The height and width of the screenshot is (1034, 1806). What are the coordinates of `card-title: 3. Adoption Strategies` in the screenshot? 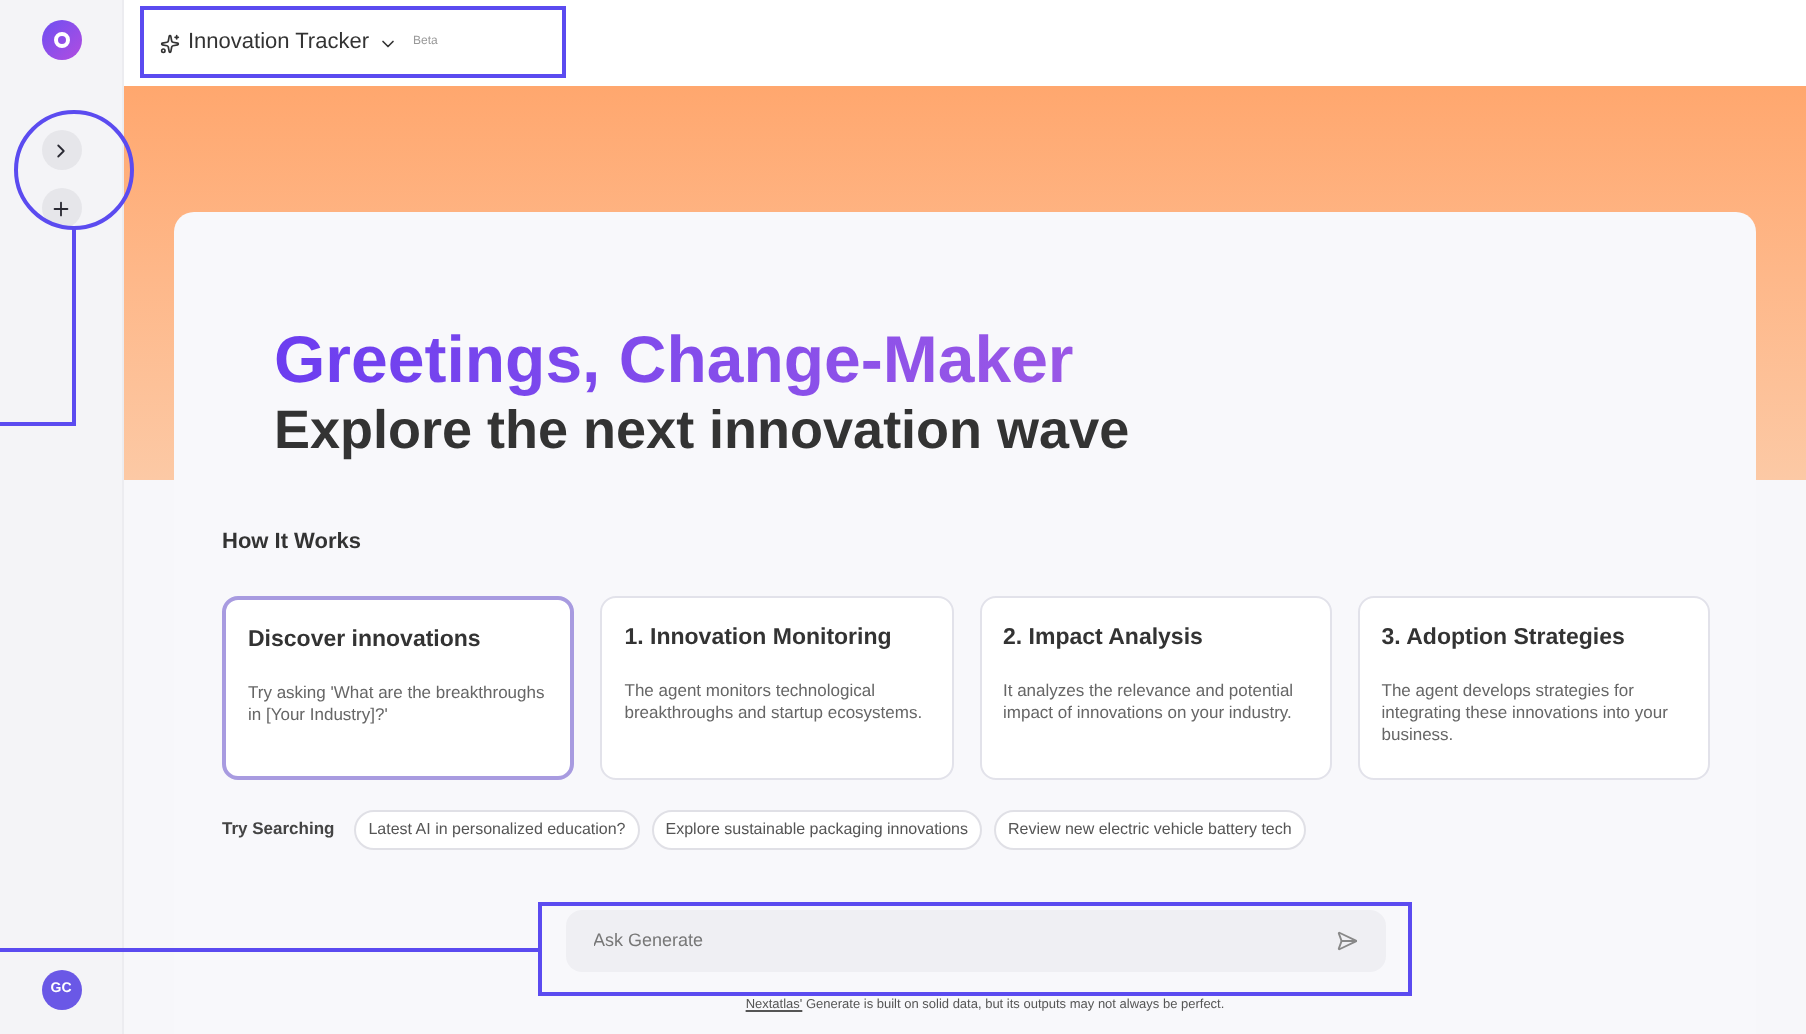 It's located at (1504, 638).